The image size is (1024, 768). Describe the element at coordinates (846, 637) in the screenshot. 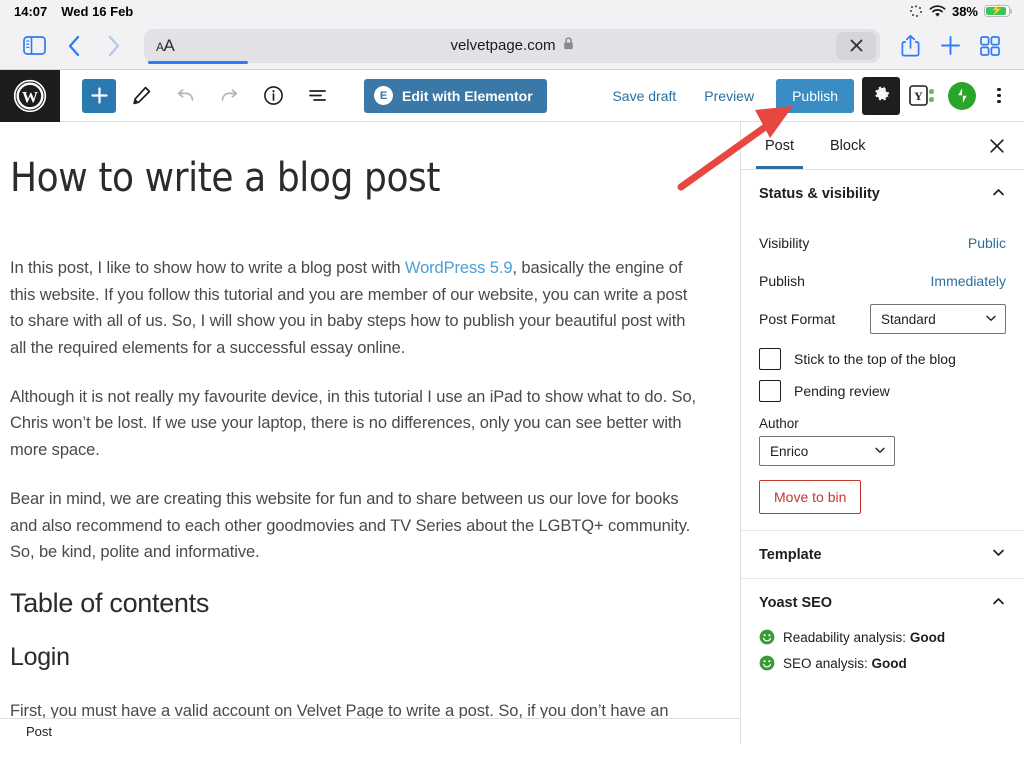

I see `readability-label: Readability analysis:` at that location.